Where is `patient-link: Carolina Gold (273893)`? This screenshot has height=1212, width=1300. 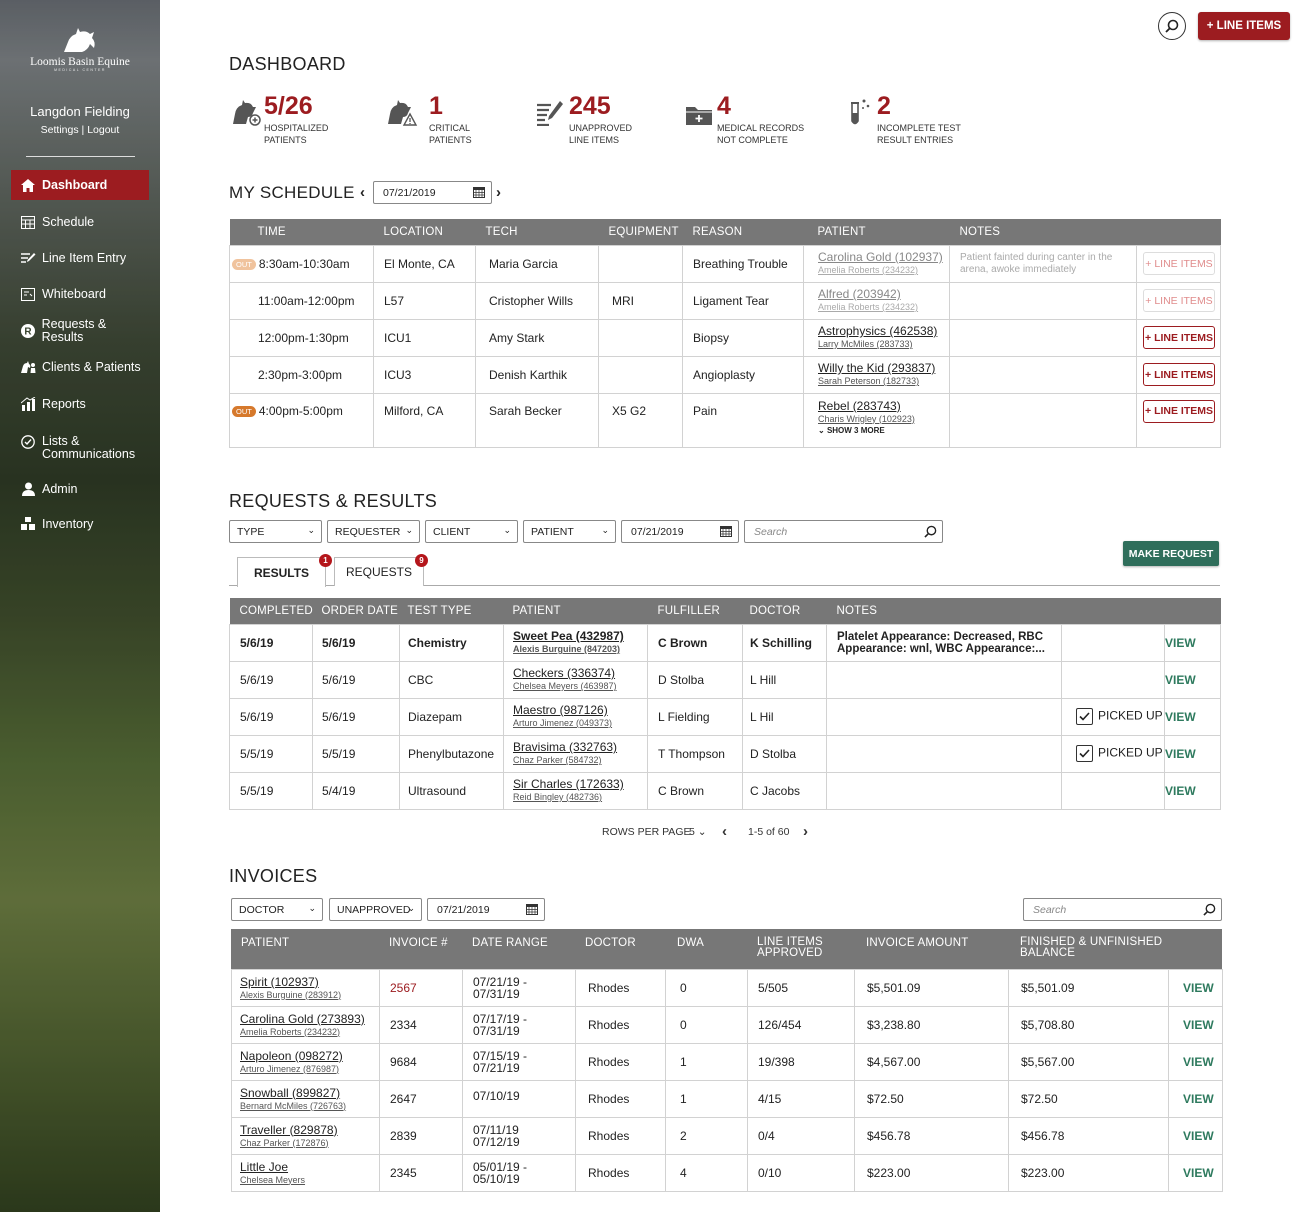
patient-link: Carolina Gold (273893) is located at coordinates (309, 1019).